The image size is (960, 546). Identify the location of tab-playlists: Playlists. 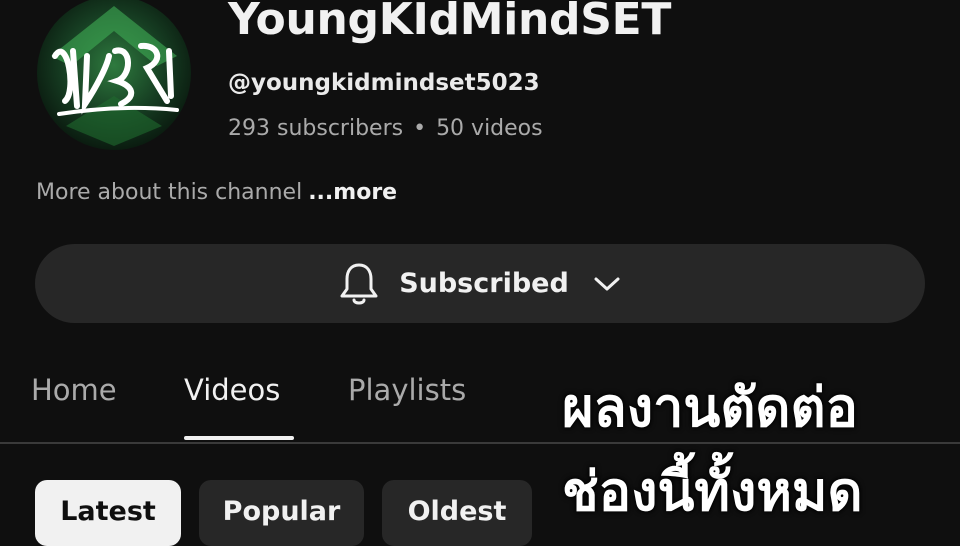
(407, 390).